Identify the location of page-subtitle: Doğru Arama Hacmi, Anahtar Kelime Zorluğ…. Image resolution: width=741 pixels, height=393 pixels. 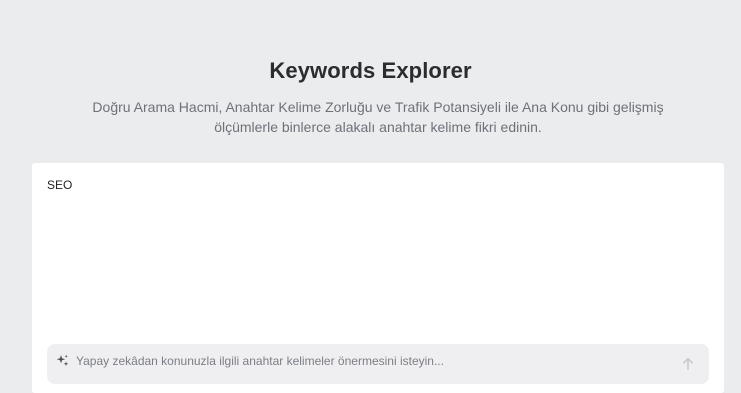
(378, 117).